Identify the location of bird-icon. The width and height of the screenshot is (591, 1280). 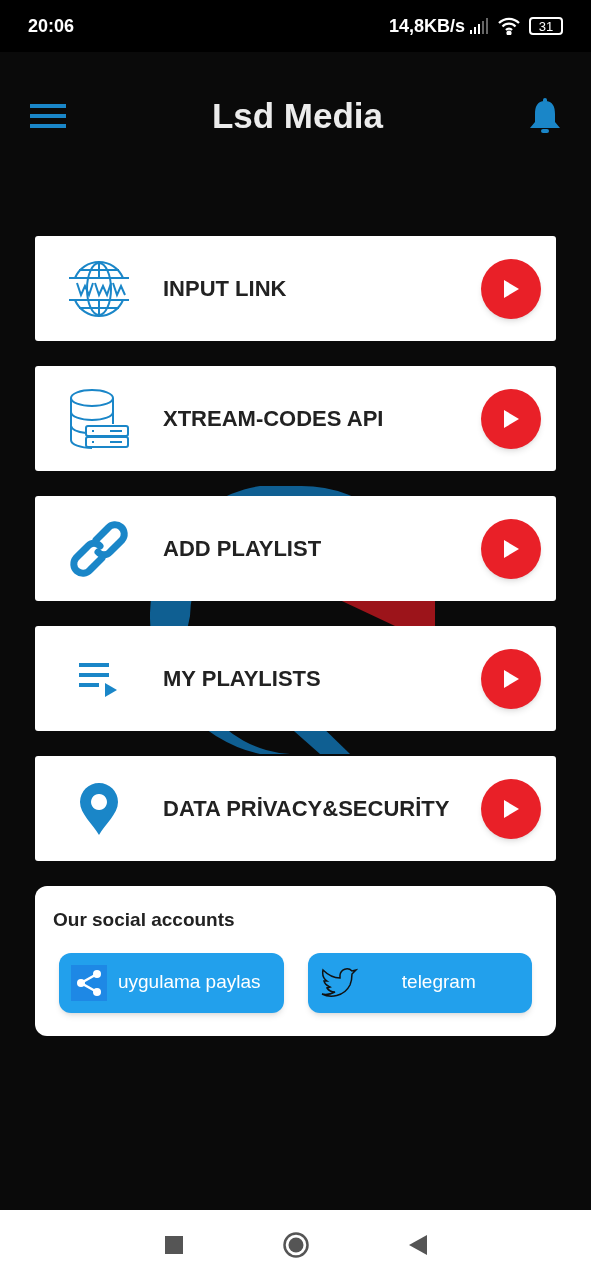
(338, 982).